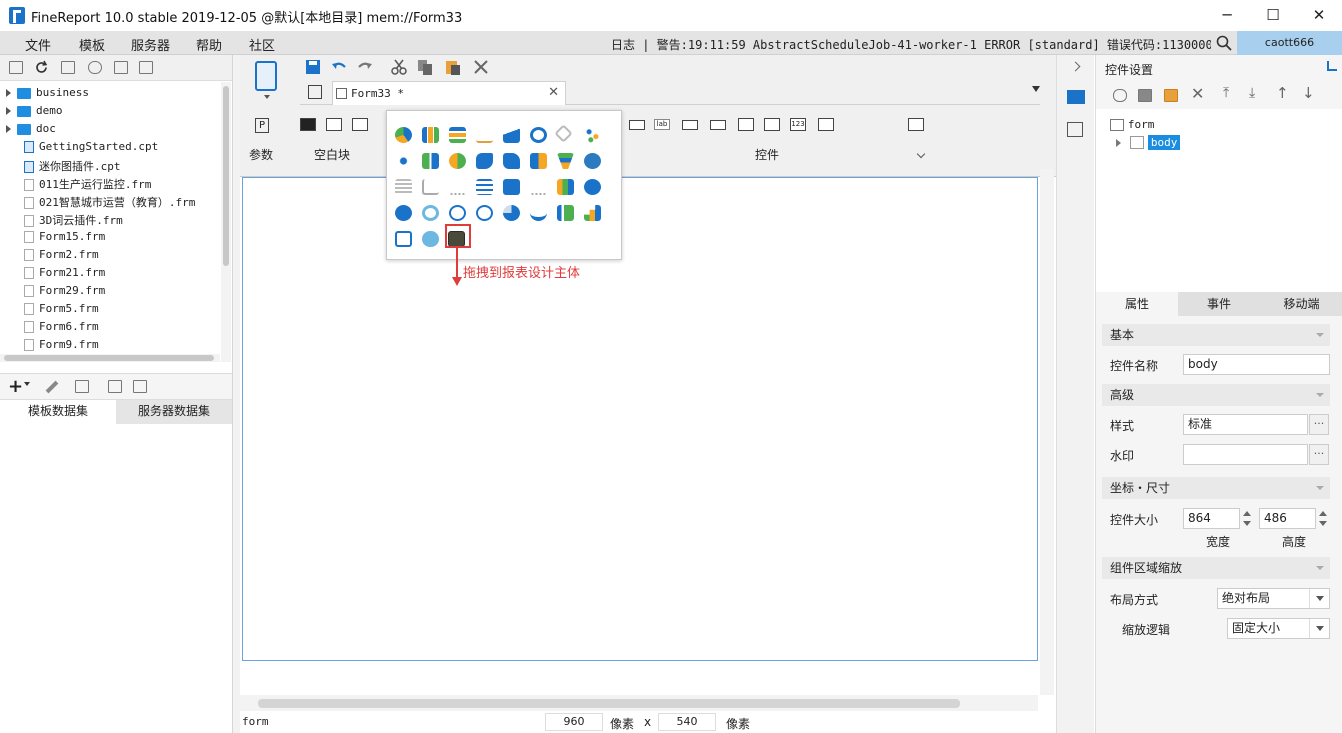 The width and height of the screenshot is (1342, 733). I want to click on widget-settings-icon, so click(1076, 97).